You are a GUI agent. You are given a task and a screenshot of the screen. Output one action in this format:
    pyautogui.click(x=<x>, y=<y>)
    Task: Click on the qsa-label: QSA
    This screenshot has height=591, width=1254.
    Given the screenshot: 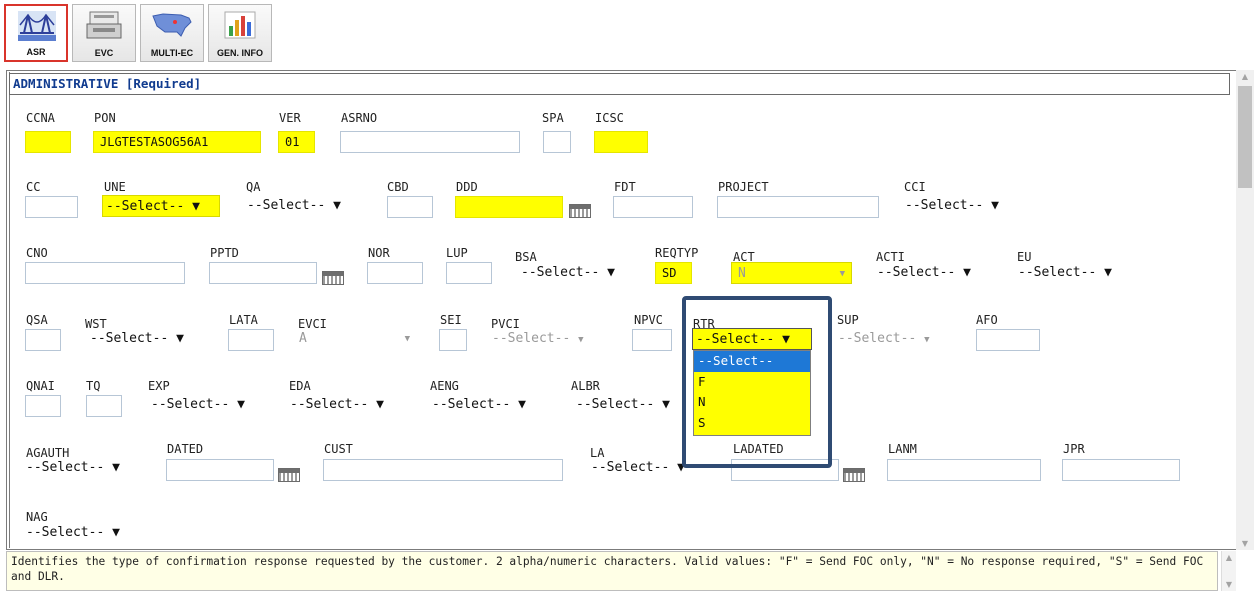 What is the action you would take?
    pyautogui.click(x=37, y=320)
    